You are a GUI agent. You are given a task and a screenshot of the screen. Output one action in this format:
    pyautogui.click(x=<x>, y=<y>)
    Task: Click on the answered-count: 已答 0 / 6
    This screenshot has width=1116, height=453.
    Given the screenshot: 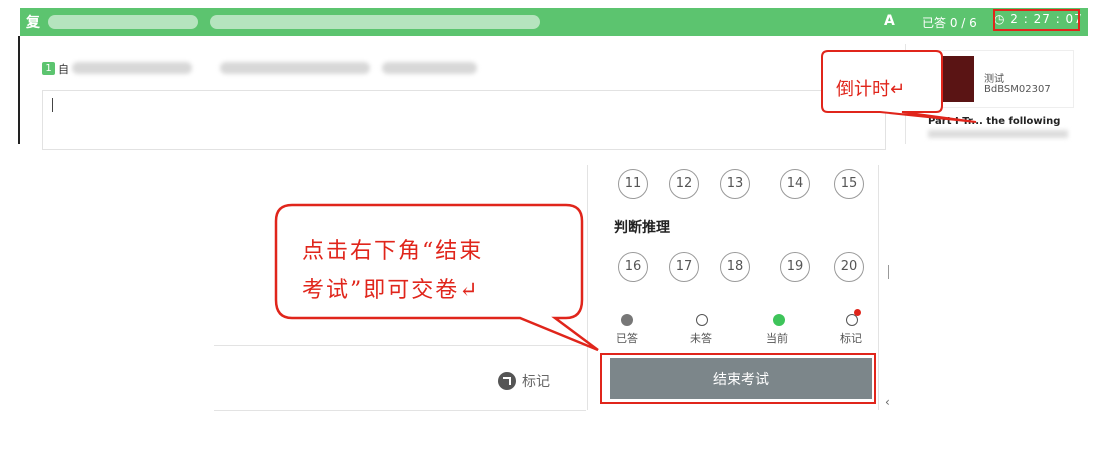 What is the action you would take?
    pyautogui.click(x=949, y=23)
    